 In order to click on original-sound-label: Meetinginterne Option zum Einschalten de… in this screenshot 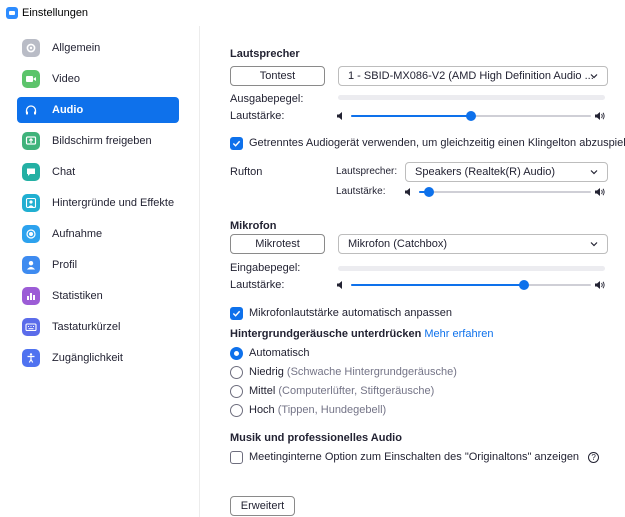, I will do `click(414, 457)`.